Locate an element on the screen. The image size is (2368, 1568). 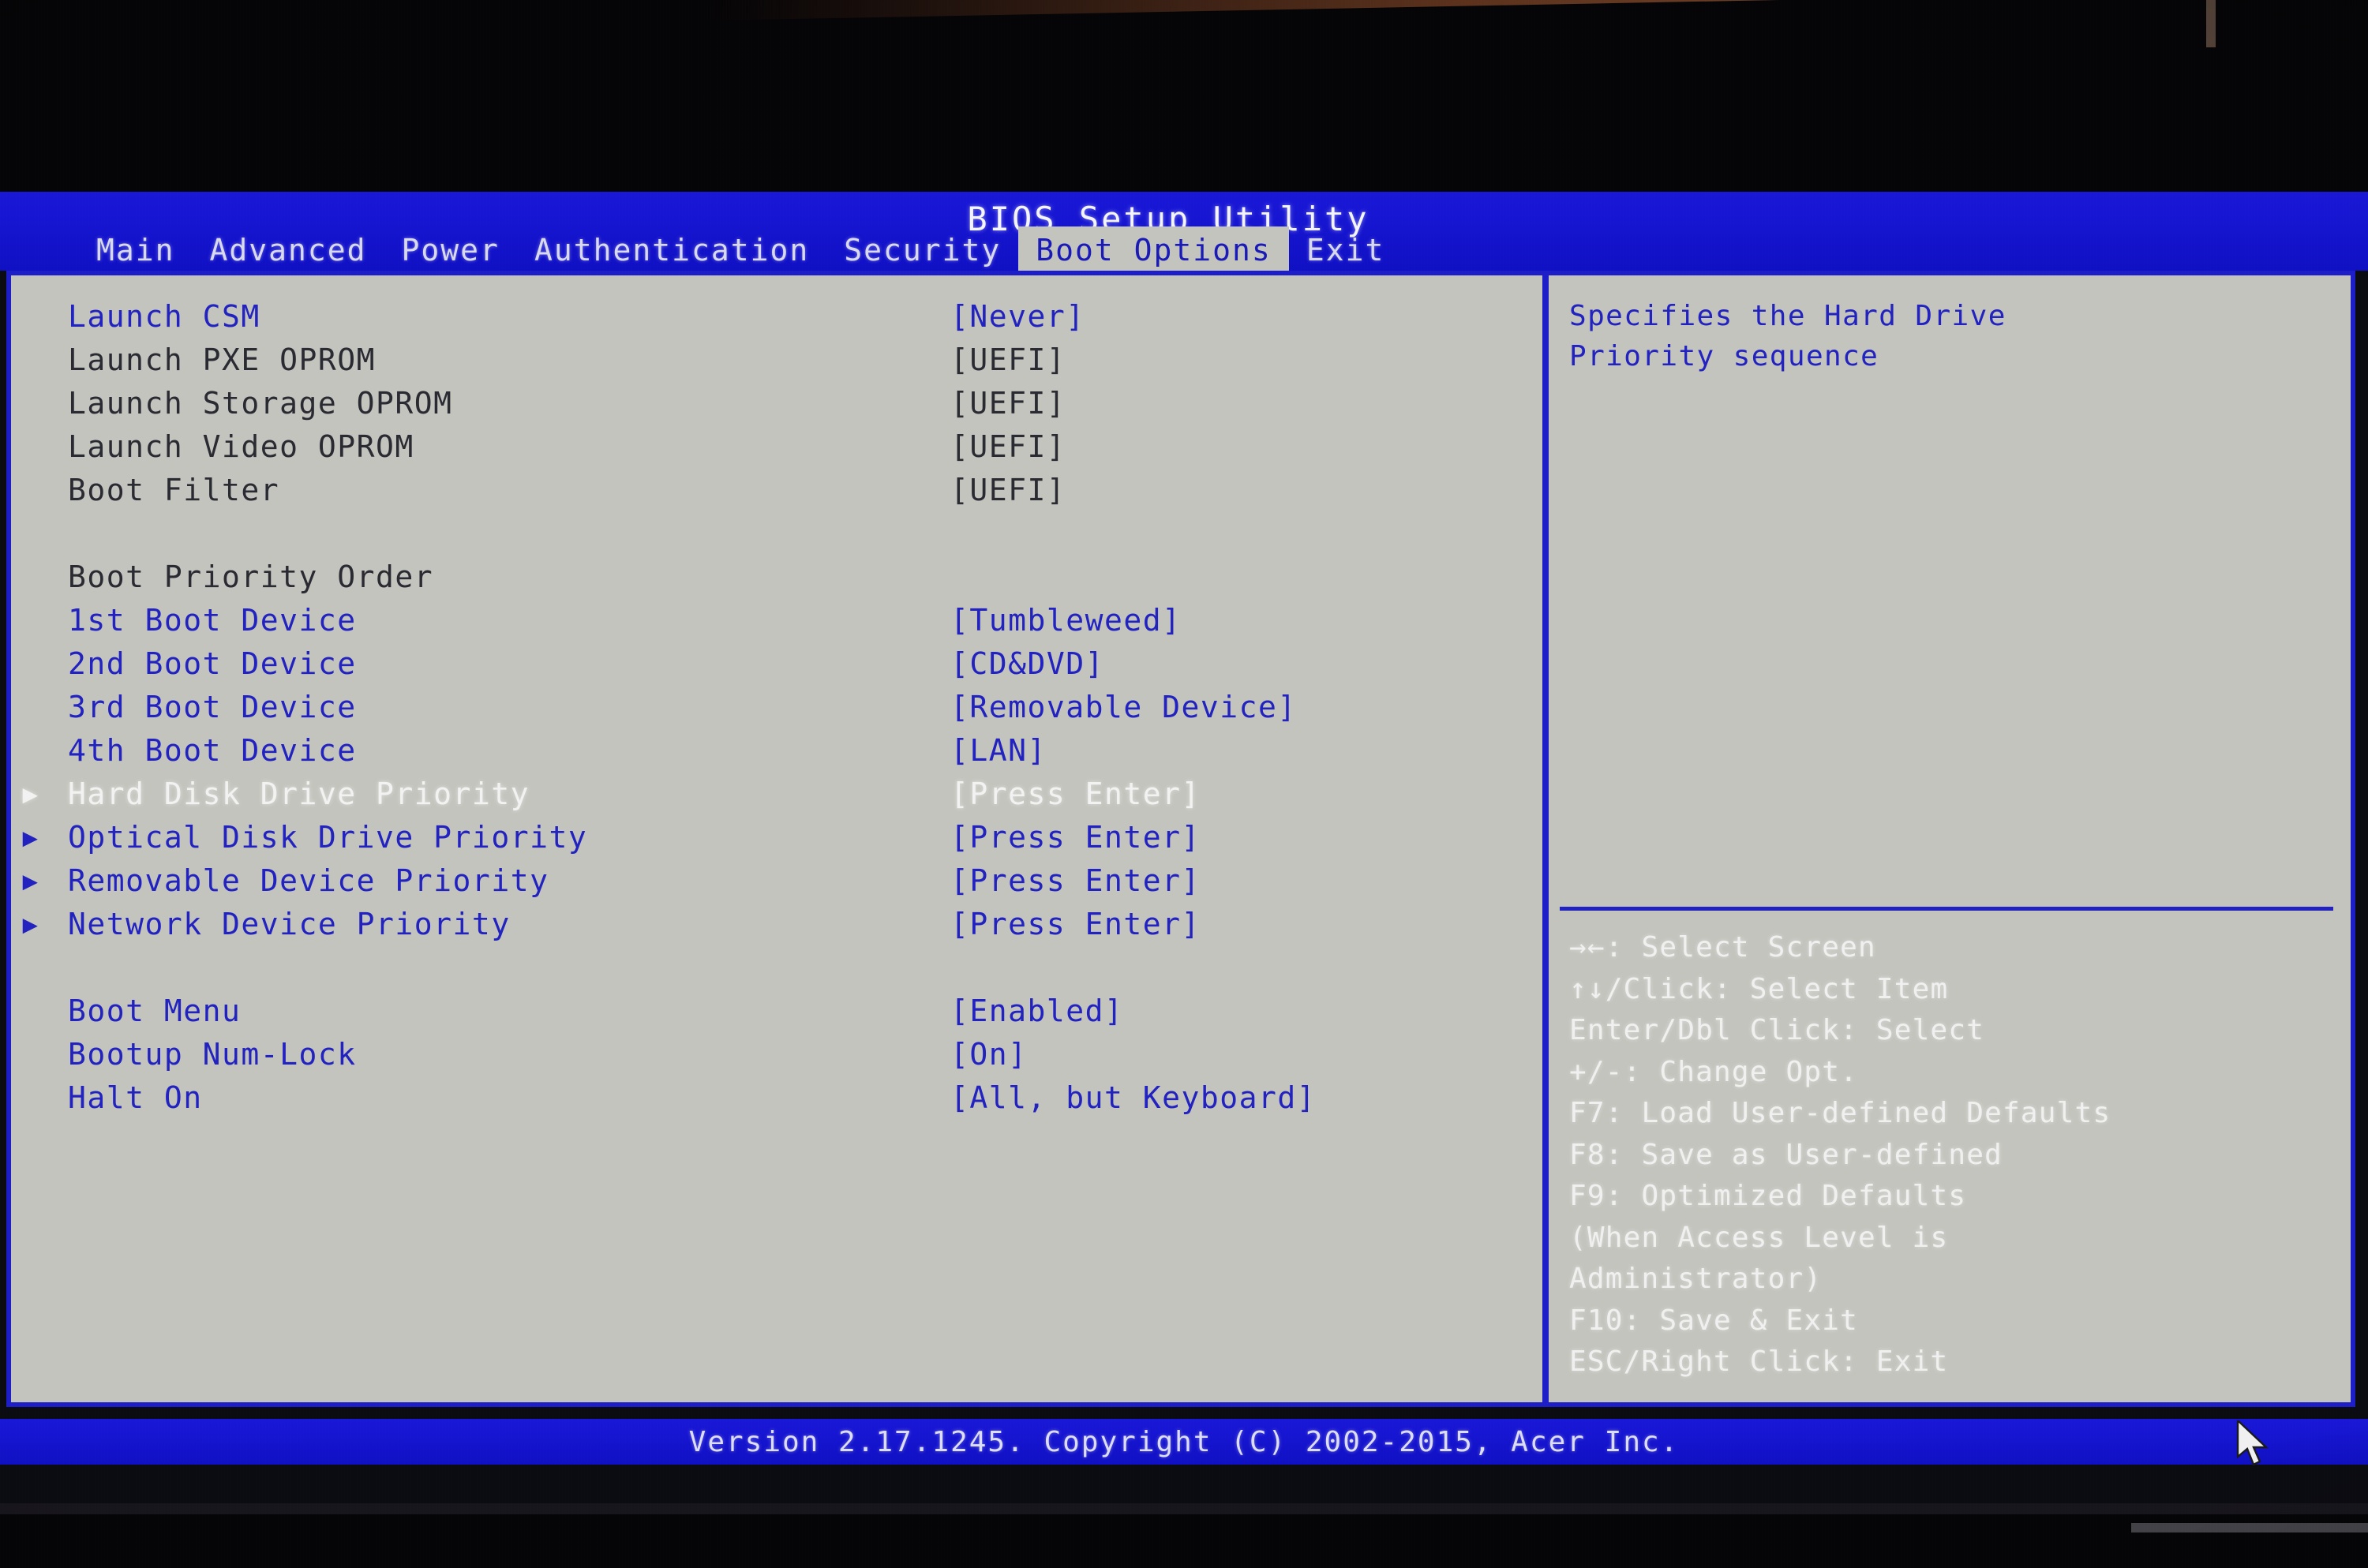
help-separator is located at coordinates (1946, 909).